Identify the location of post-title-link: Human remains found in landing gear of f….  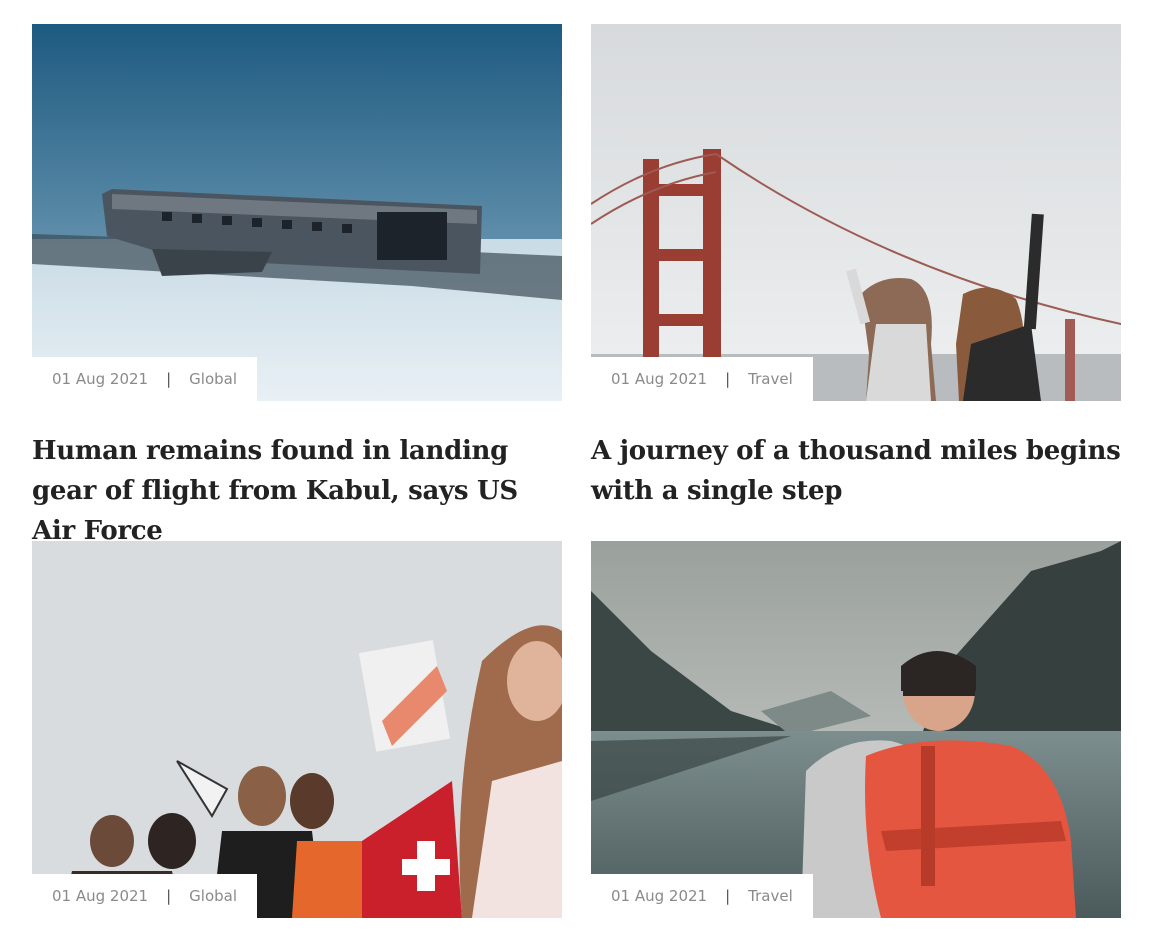
(297, 491).